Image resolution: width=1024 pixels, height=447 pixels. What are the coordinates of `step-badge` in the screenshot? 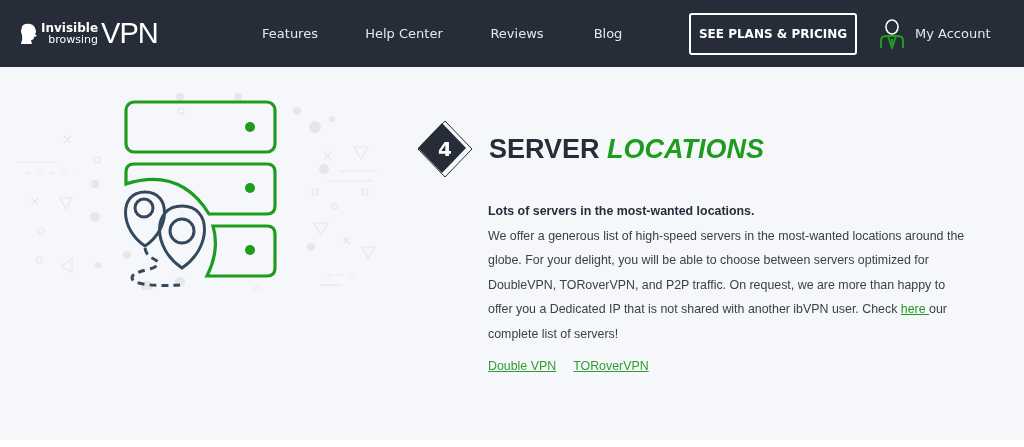 It's located at (445, 149).